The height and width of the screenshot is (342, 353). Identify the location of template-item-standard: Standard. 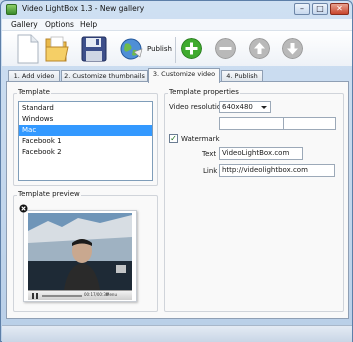
(85, 108).